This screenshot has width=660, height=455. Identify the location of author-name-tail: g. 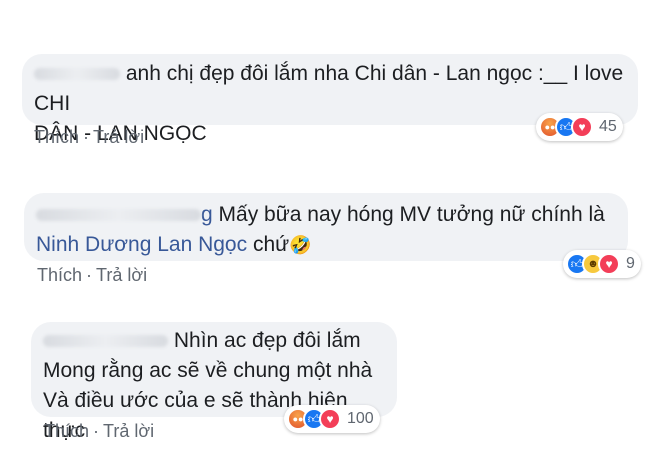
(207, 214).